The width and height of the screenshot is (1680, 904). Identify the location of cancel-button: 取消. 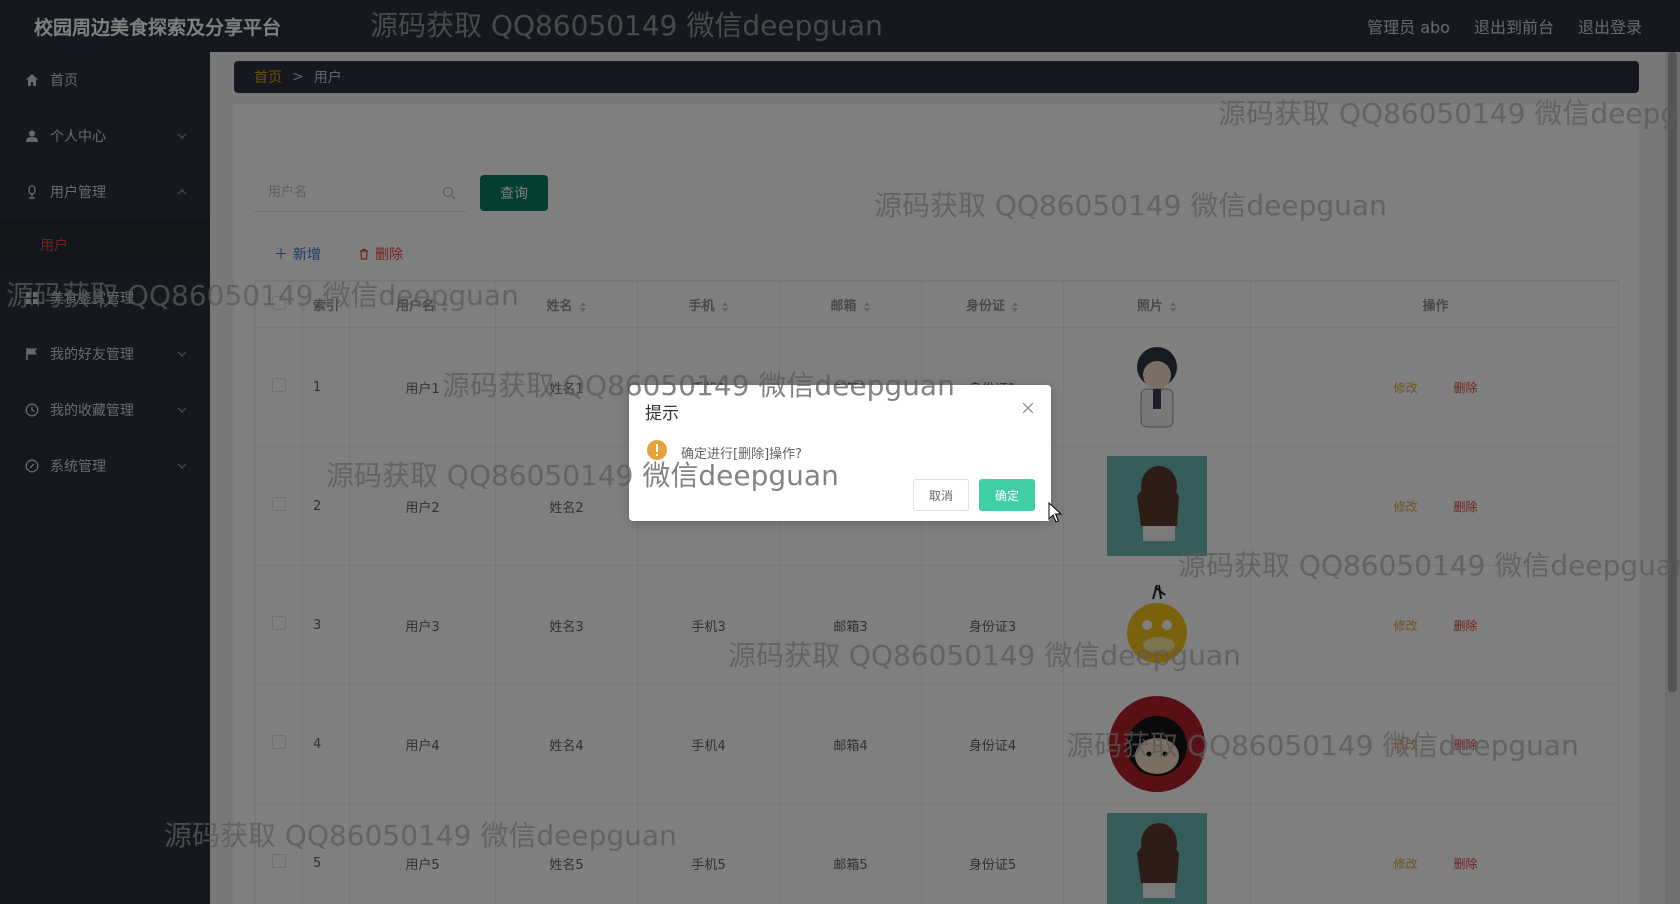
(941, 495).